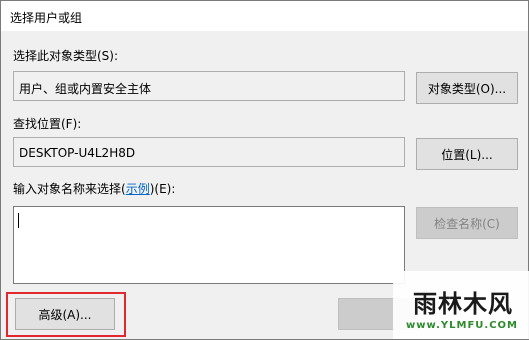 The image size is (529, 340). What do you see at coordinates (264, 16) in the screenshot?
I see `title-bar: 选择用户或组` at bounding box center [264, 16].